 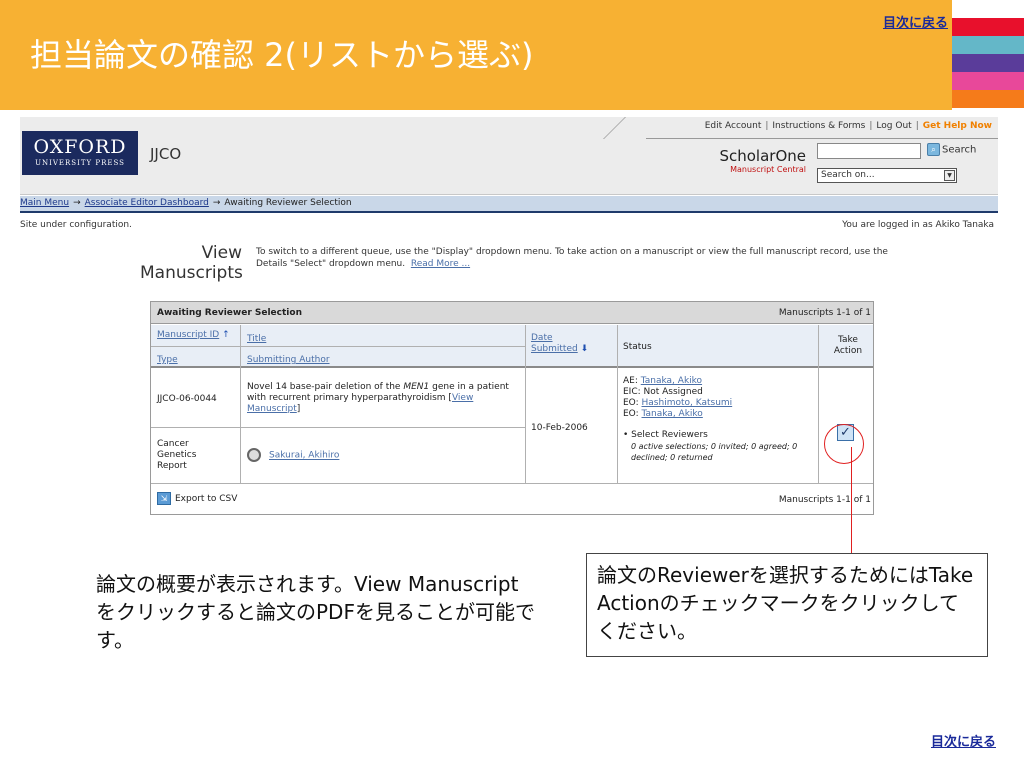 I want to click on status-ae-label: AE:, so click(x=632, y=381).